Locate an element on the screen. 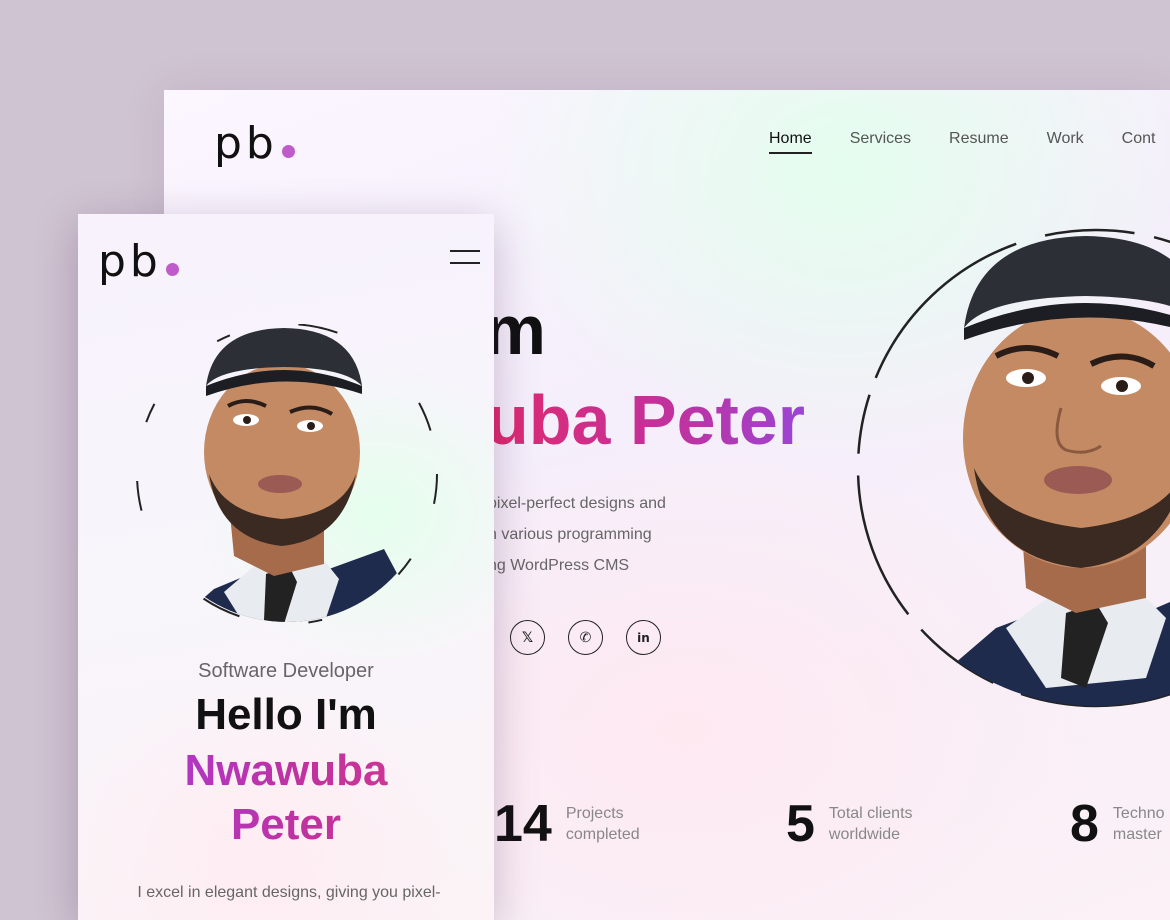 The height and width of the screenshot is (920, 1170). stat-label: Techno master is located at coordinates (1138, 824).